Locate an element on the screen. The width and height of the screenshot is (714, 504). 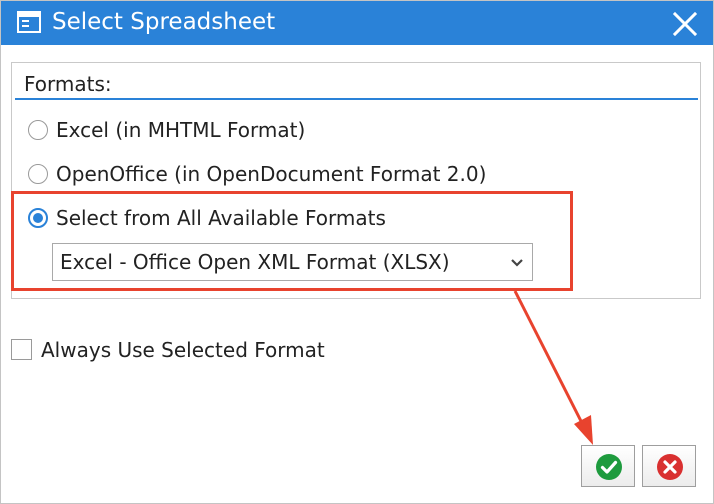
always-use-label: Always Use Selected Format is located at coordinates (183, 350).